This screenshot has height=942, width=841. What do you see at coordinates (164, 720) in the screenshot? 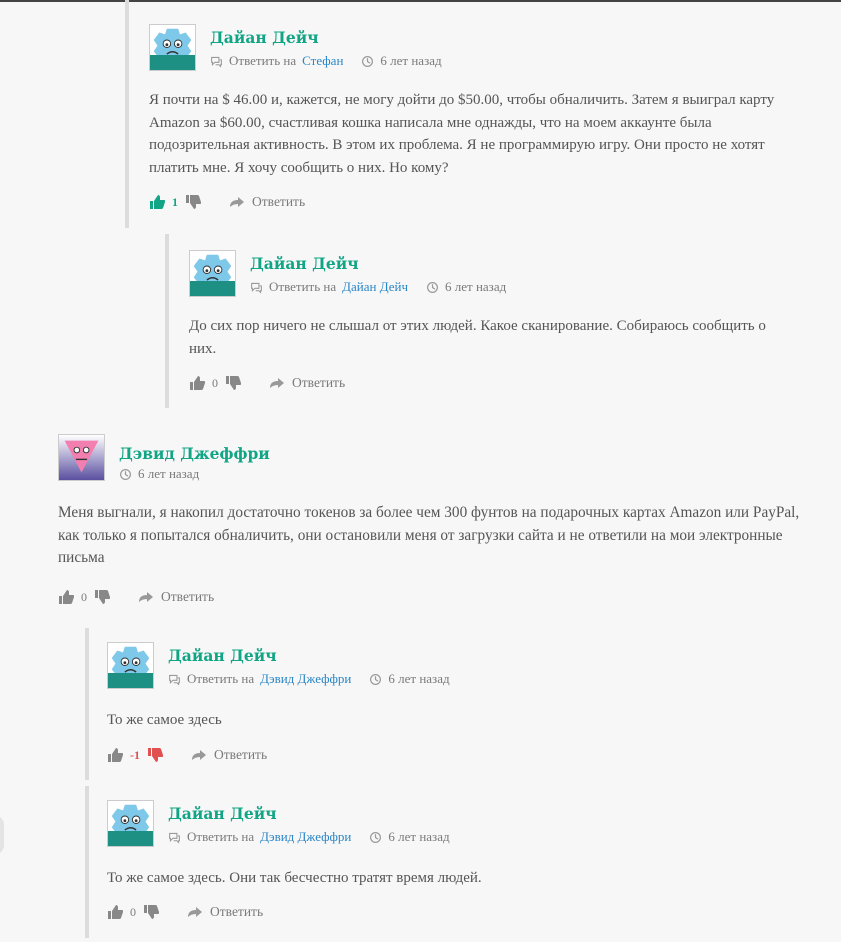
I see `comment-text: То же самое здесь` at bounding box center [164, 720].